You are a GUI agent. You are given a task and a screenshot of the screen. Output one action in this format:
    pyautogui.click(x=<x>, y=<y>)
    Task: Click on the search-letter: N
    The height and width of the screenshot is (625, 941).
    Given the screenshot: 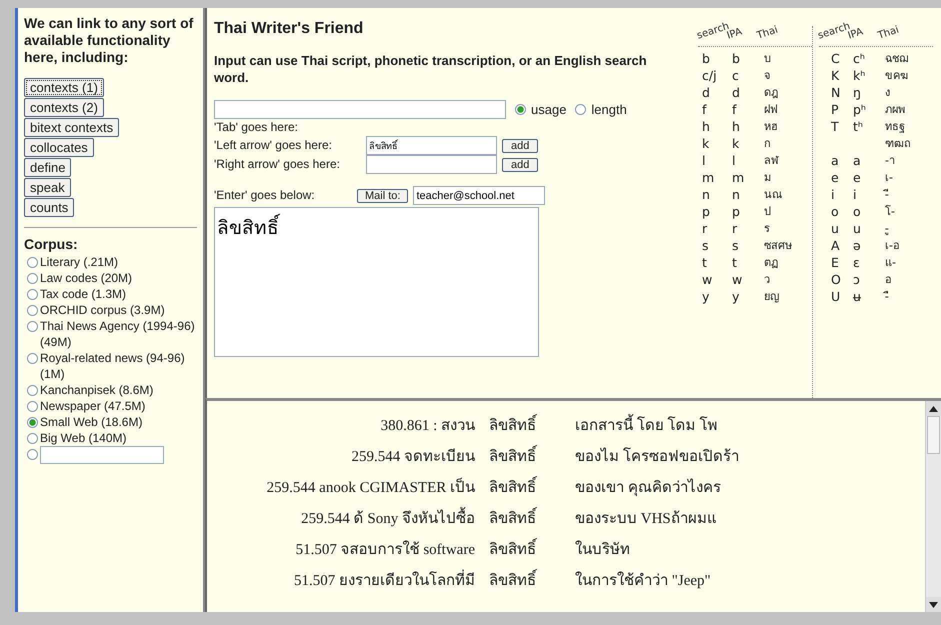 What is the action you would take?
    pyautogui.click(x=835, y=92)
    